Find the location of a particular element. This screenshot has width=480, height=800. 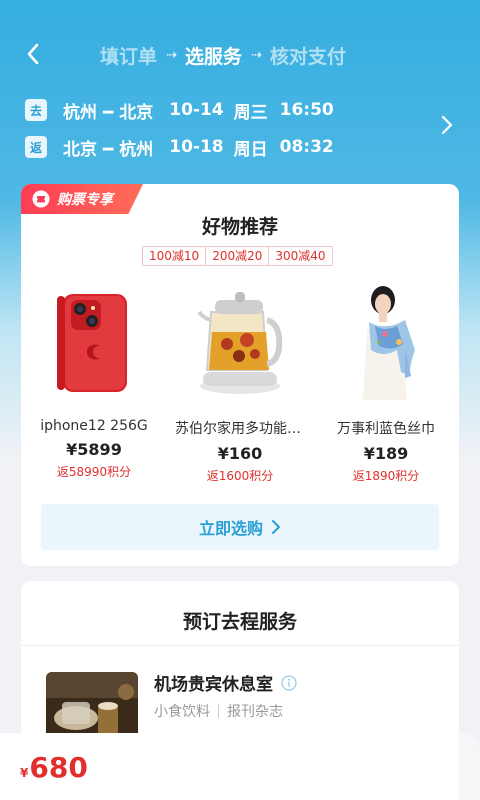

step-indicator: 填订单 ⇢ 选服务 ⇢ 核对支付 is located at coordinates (223, 55).